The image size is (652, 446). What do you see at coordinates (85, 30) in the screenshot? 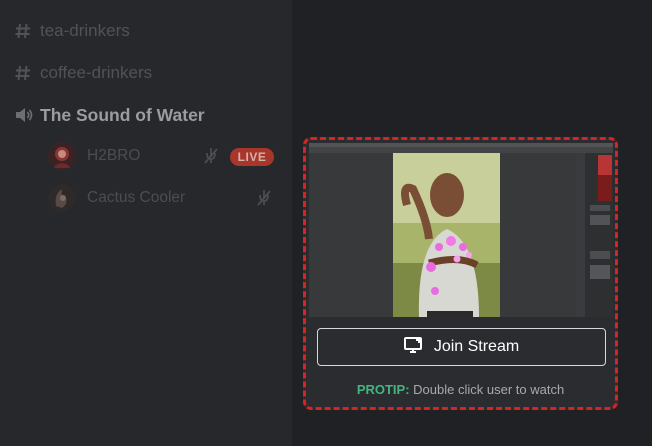
I see `channel-label: tea-drinkers` at bounding box center [85, 30].